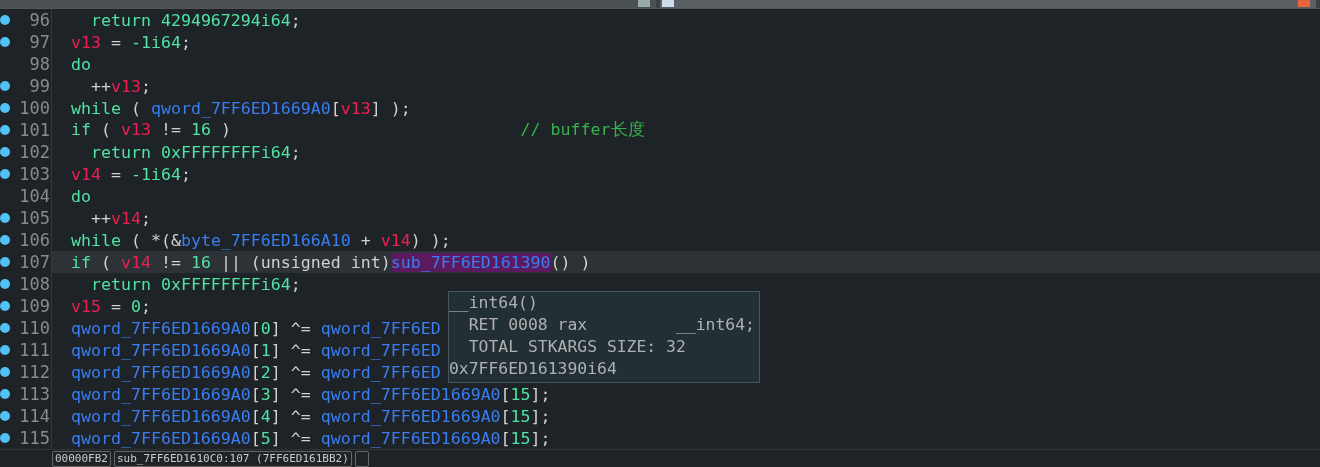 This screenshot has height=467, width=1320. Describe the element at coordinates (493, 303) in the screenshot. I see `tooltip-line: __int64()` at that location.